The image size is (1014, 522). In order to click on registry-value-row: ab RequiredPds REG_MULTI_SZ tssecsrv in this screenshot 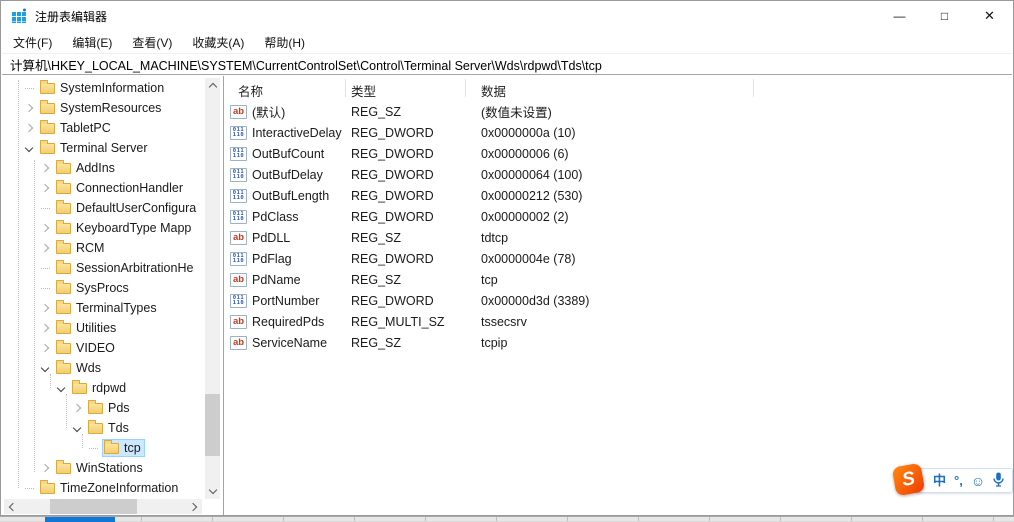, I will do `click(618, 321)`.